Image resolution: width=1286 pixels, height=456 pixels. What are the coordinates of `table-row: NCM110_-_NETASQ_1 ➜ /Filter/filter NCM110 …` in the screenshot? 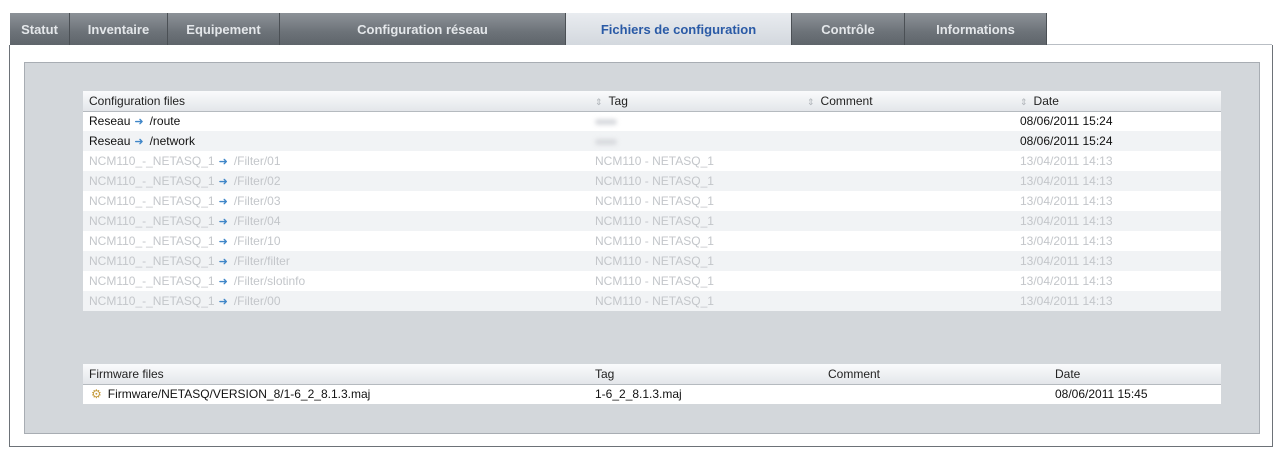 It's located at (652, 261).